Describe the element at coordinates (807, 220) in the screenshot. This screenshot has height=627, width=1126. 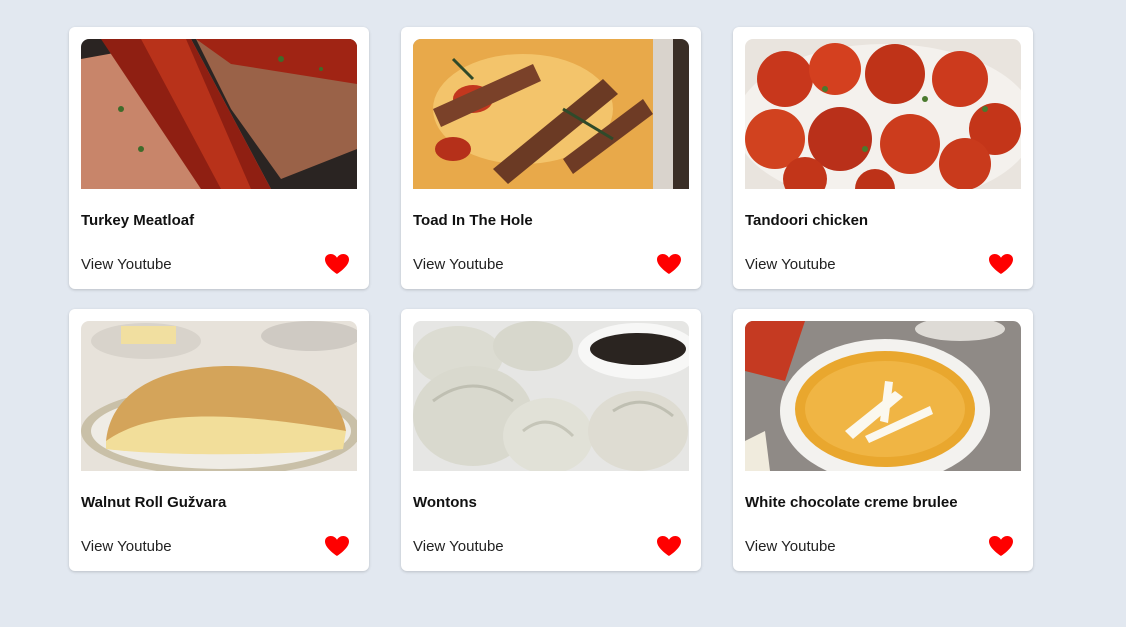
I see `recipe-title: Tandoori chicken` at that location.